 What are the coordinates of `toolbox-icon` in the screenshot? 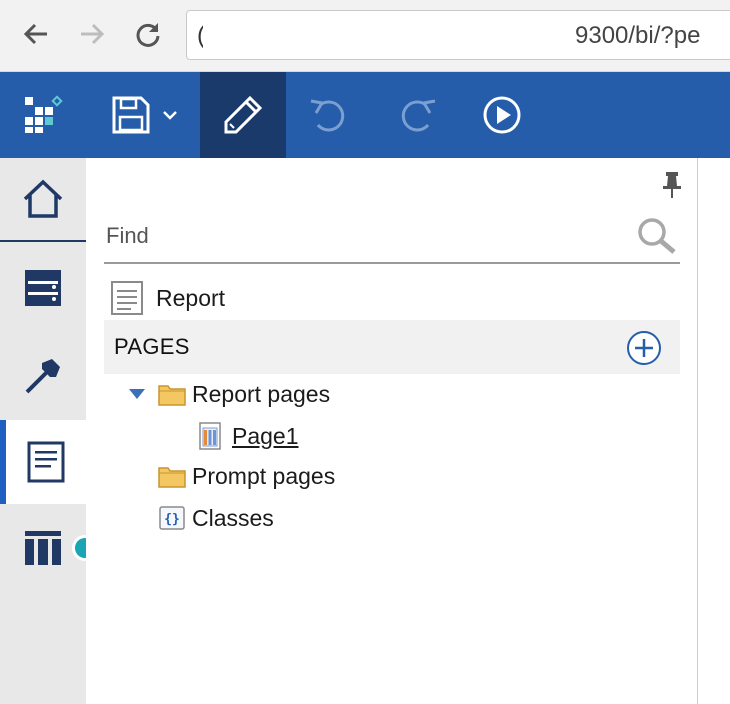 It's located at (42, 376).